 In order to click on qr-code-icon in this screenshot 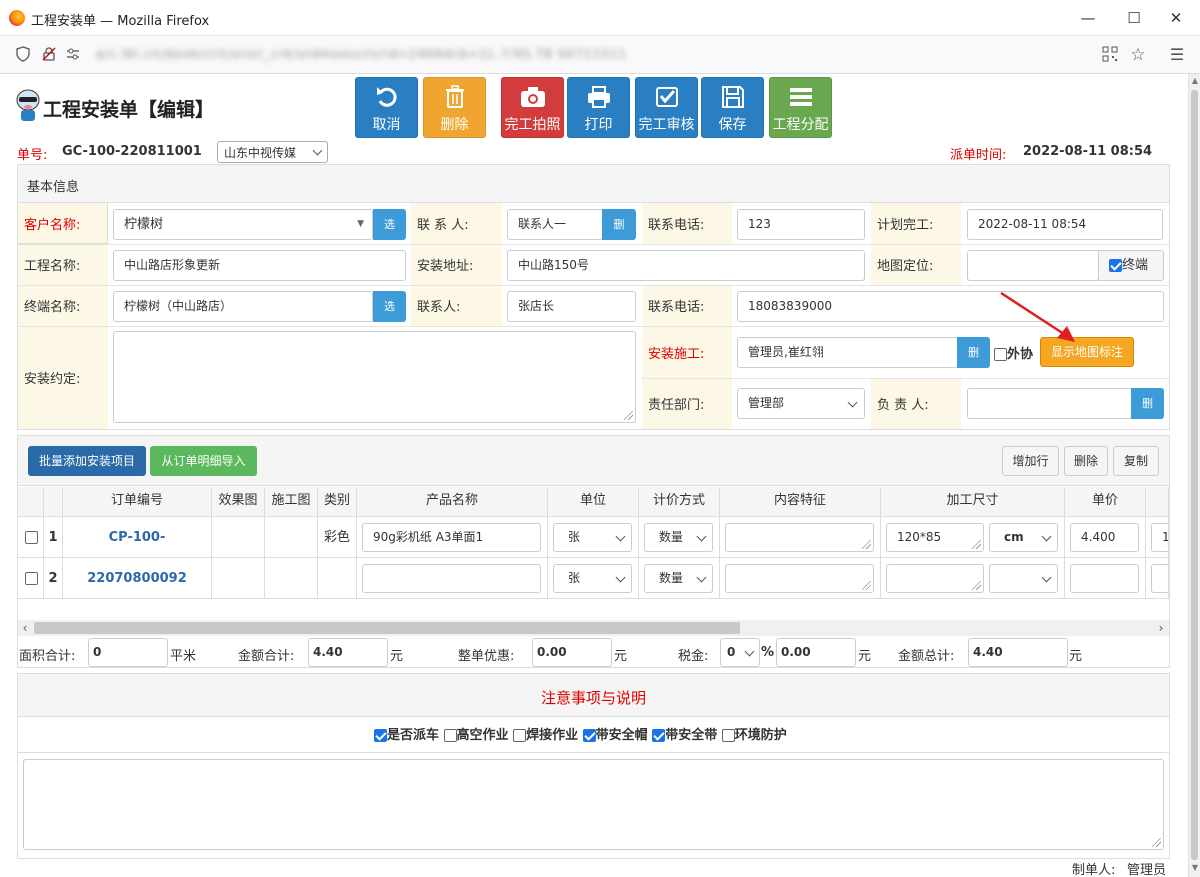, I will do `click(1110, 55)`.